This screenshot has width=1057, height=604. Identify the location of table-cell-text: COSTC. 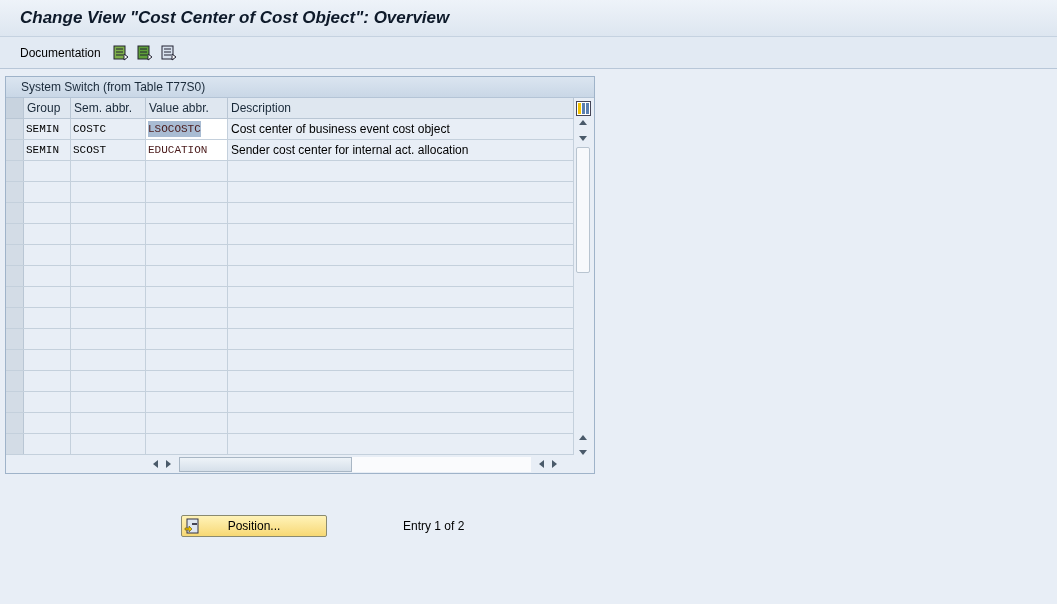
(89, 129).